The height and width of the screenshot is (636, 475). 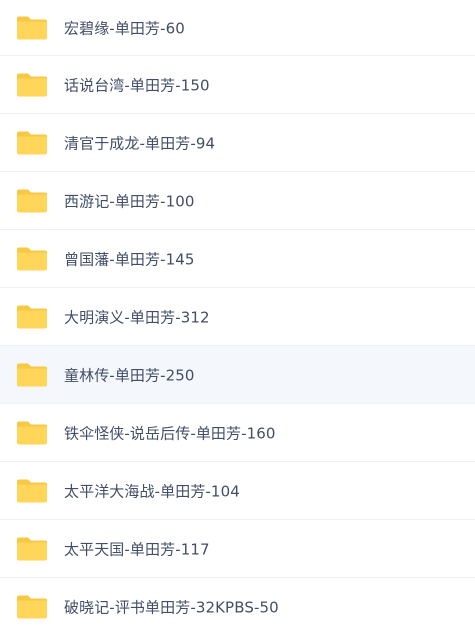 I want to click on folder-row: 破晓记-评书单田芳-32KPBS-50, so click(x=237, y=607).